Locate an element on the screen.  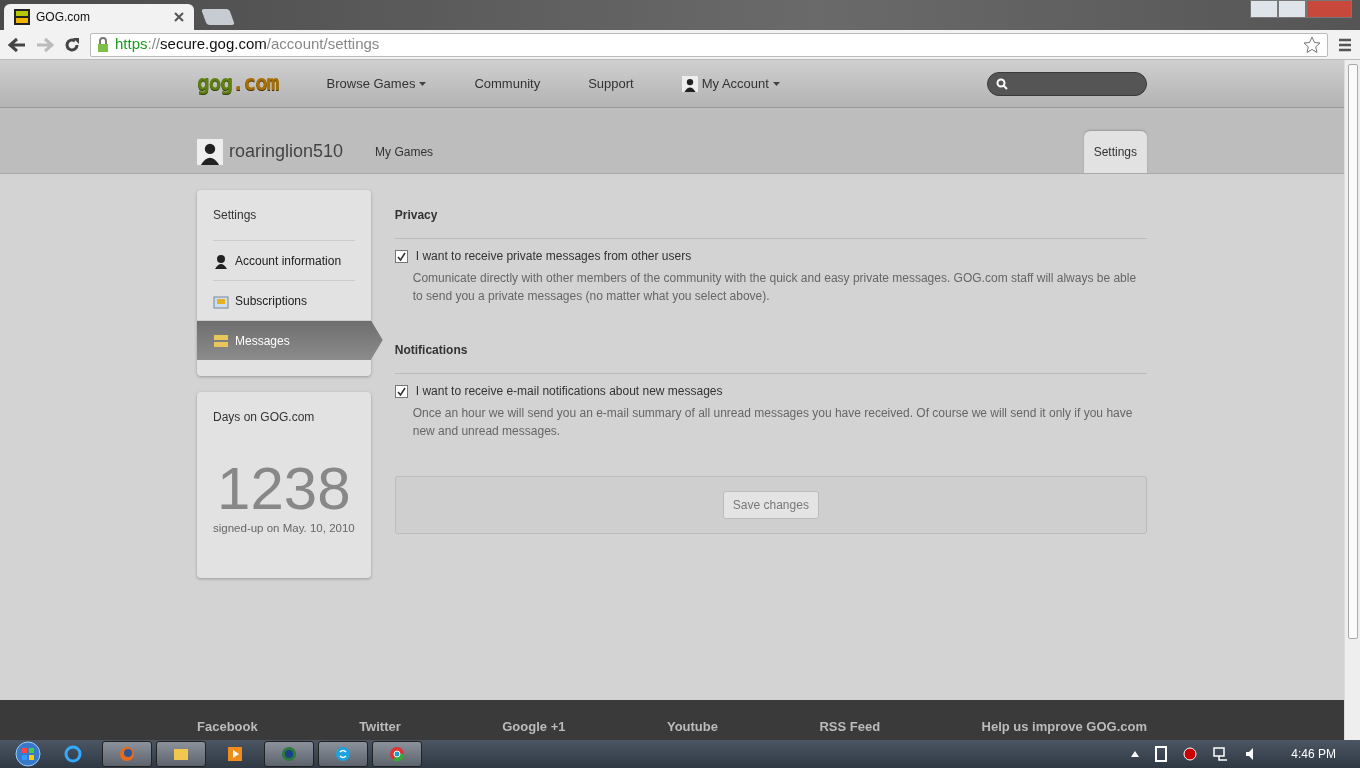
back-icon is located at coordinates (17, 44).